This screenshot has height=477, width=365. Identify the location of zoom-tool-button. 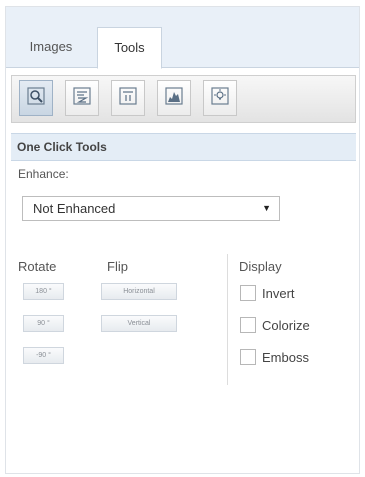
(36, 98).